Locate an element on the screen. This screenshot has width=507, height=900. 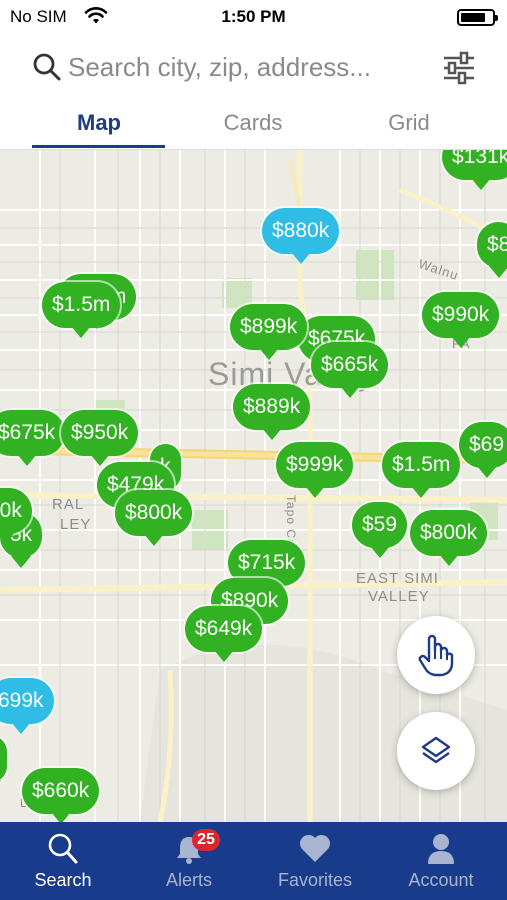
layers-icon is located at coordinates (436, 750).